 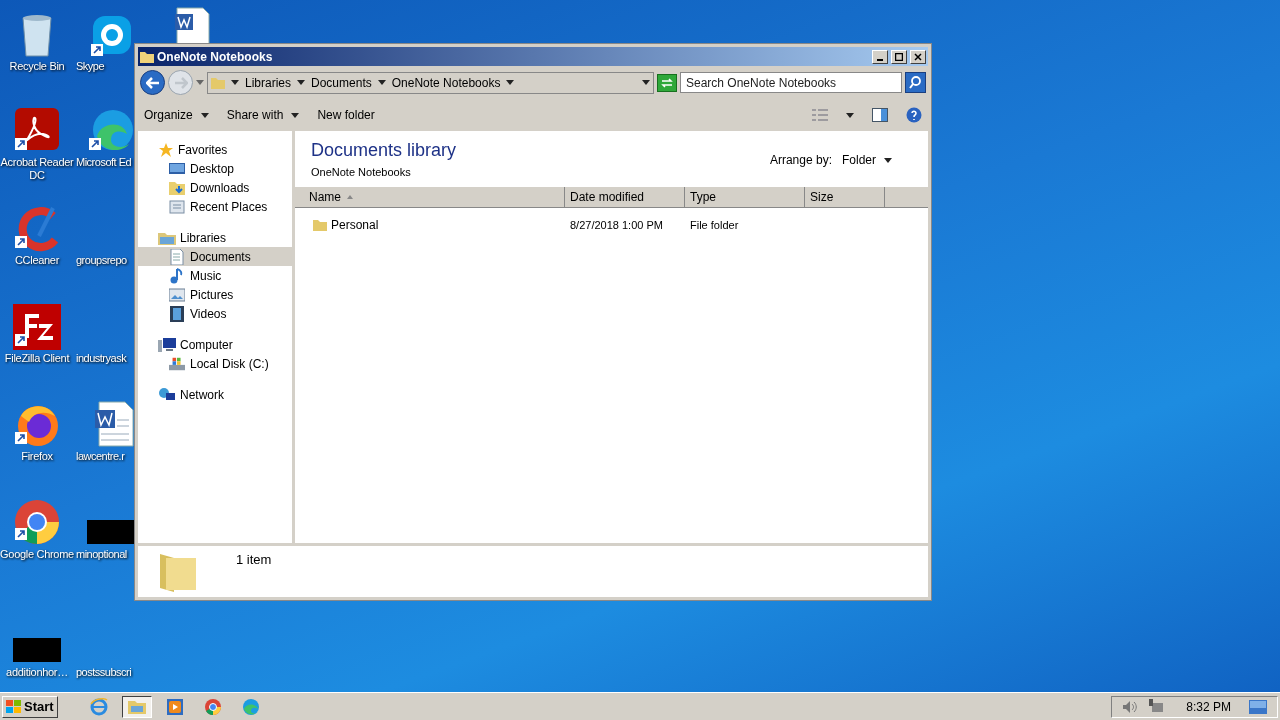 I want to click on nav-item: Recent Places, so click(x=215, y=206).